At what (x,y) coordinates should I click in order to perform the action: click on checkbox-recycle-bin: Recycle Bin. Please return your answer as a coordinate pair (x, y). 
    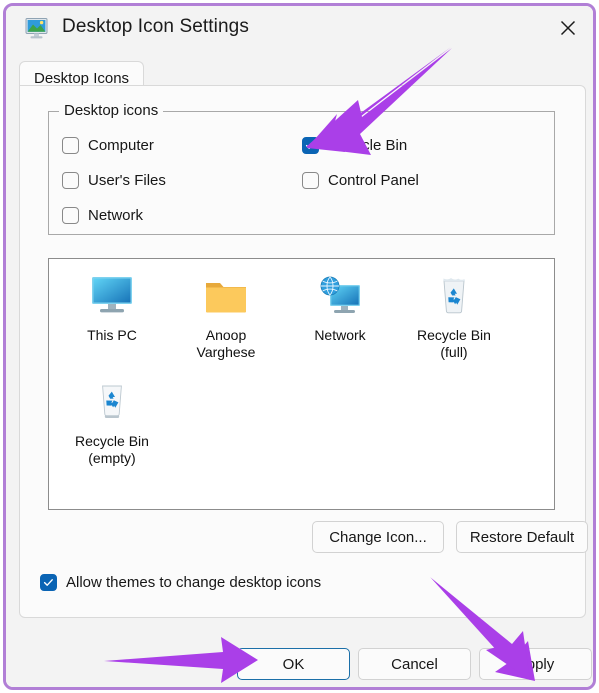
    Looking at the image, I should click on (354, 145).